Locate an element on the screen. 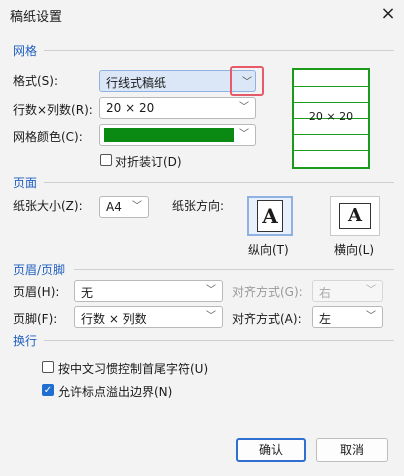  portrait-button: A is located at coordinates (270, 216).